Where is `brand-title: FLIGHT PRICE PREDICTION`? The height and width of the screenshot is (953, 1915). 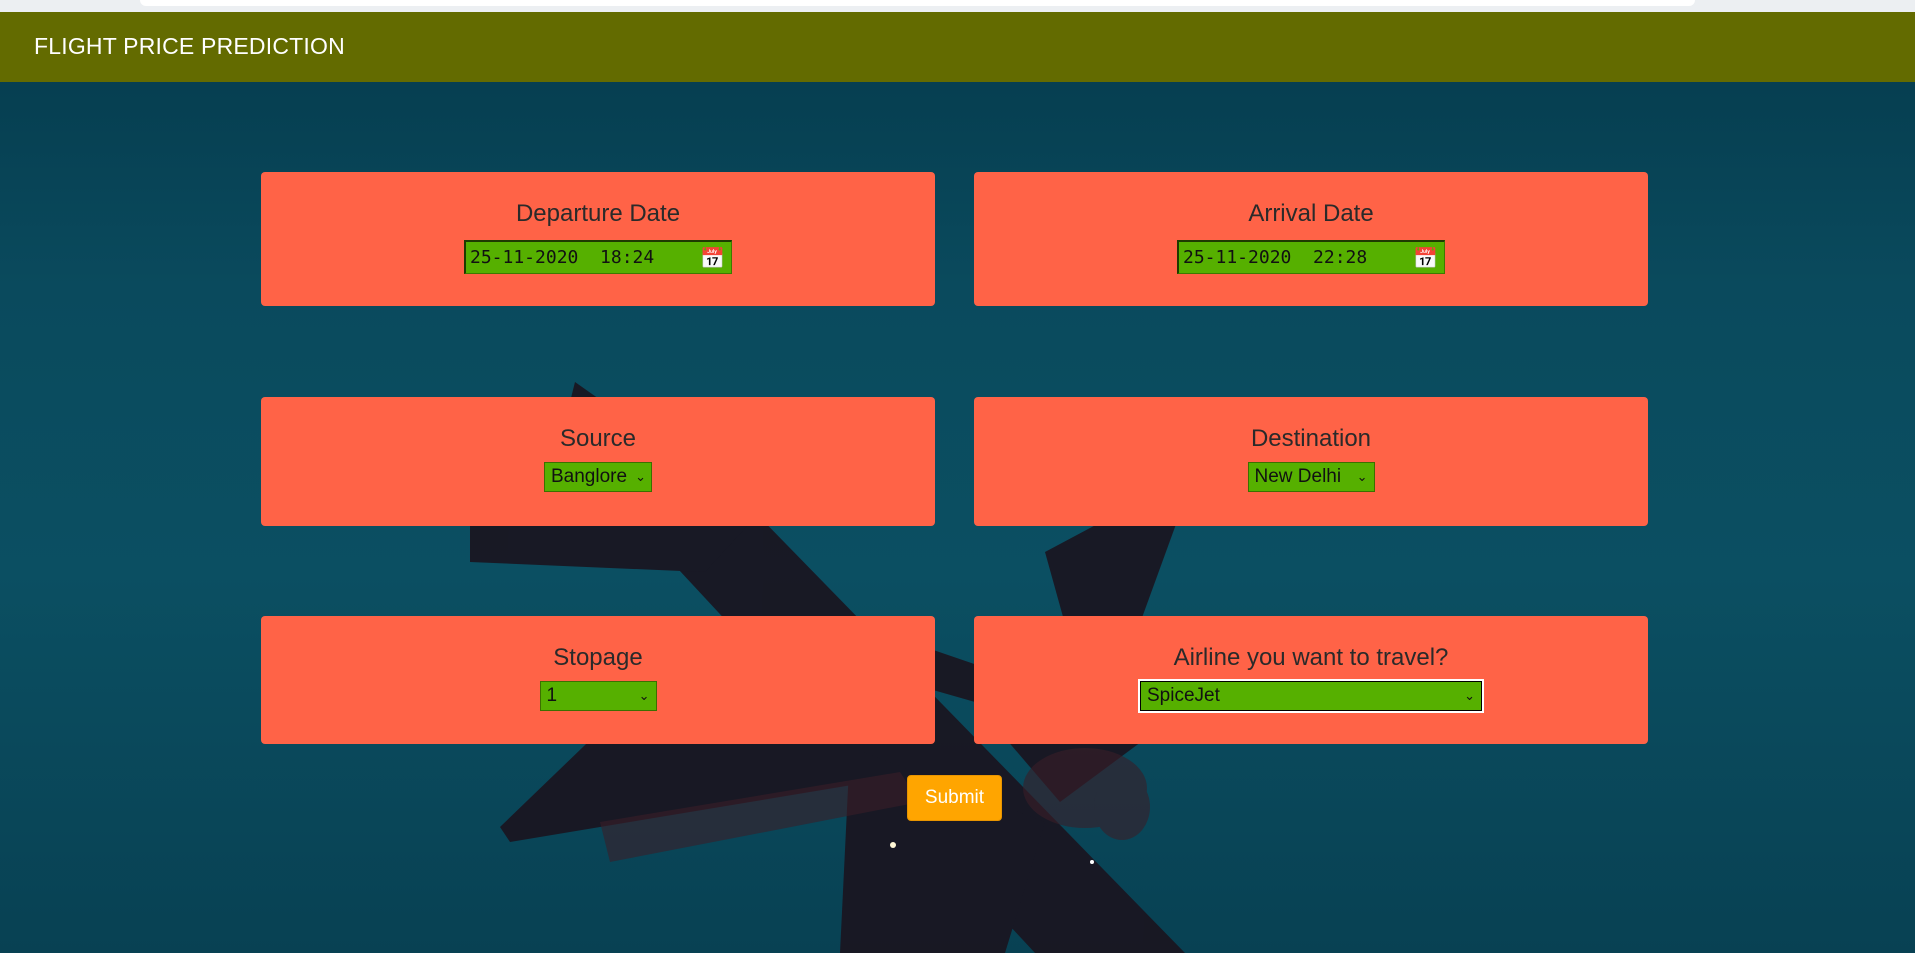 brand-title: FLIGHT PRICE PREDICTION is located at coordinates (189, 46).